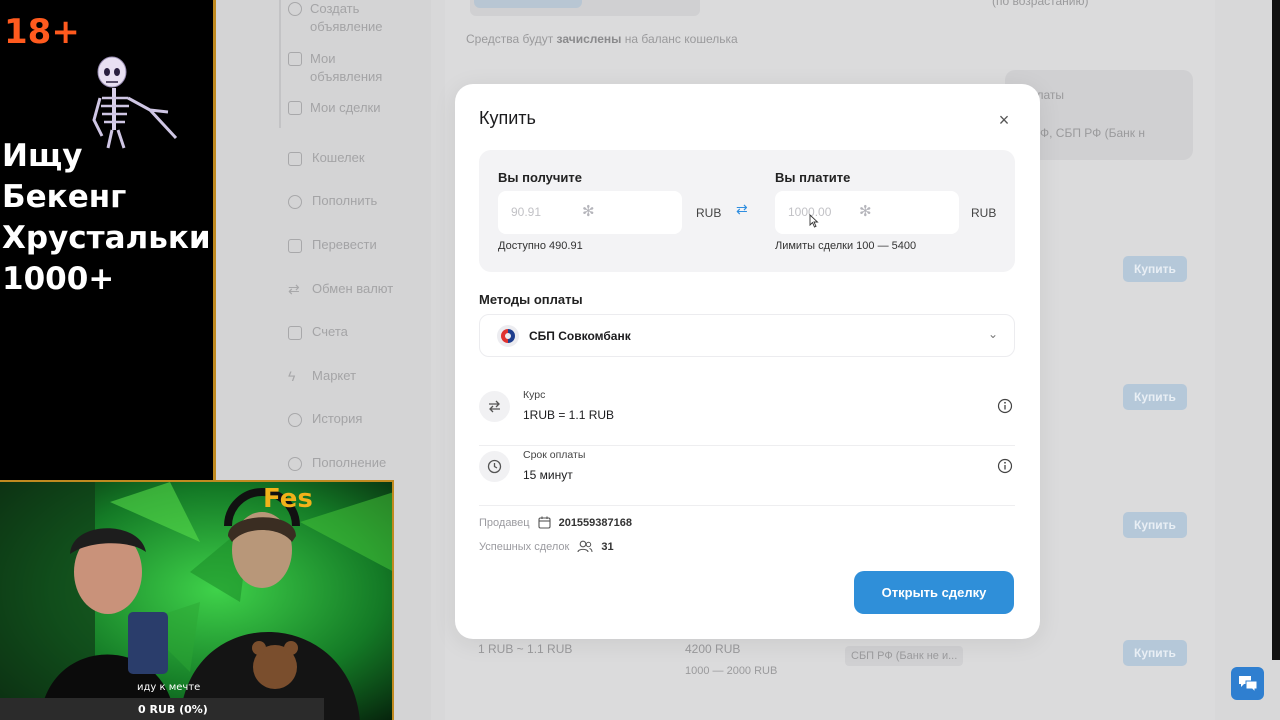 Image resolution: width=1280 pixels, height=720 pixels. I want to click on promo-text: Ищу Бекенг Хрустальки 1000+, so click(109, 218).